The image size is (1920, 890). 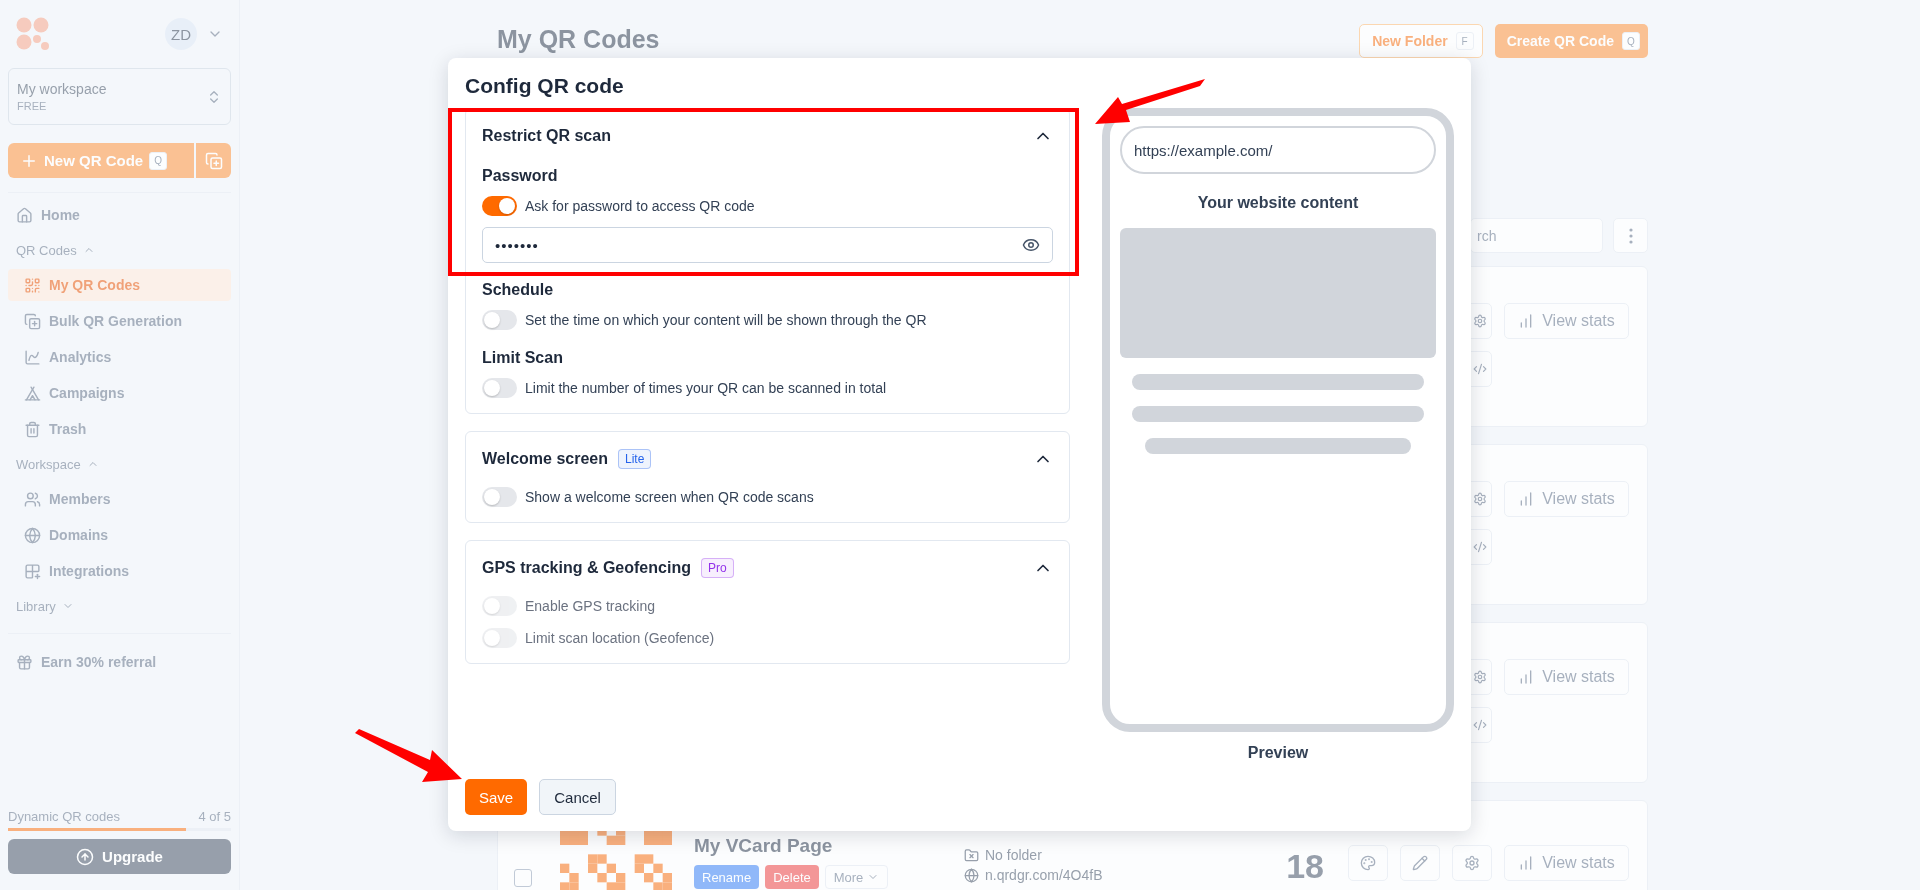 I want to click on user-avatar: ZD, so click(x=181, y=34).